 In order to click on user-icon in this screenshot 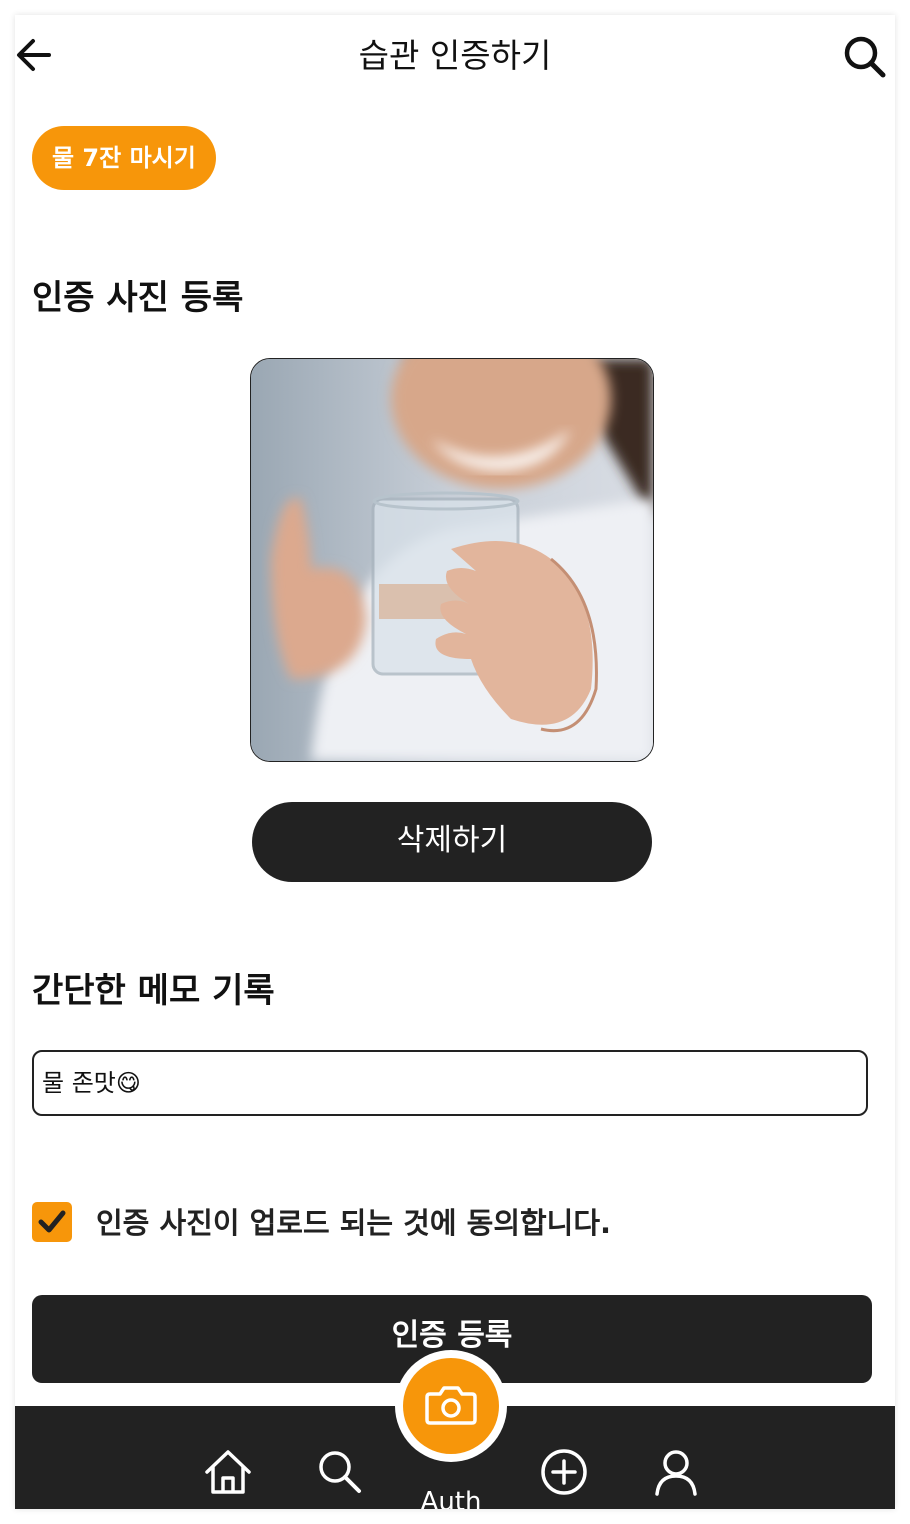, I will do `click(676, 1473)`.